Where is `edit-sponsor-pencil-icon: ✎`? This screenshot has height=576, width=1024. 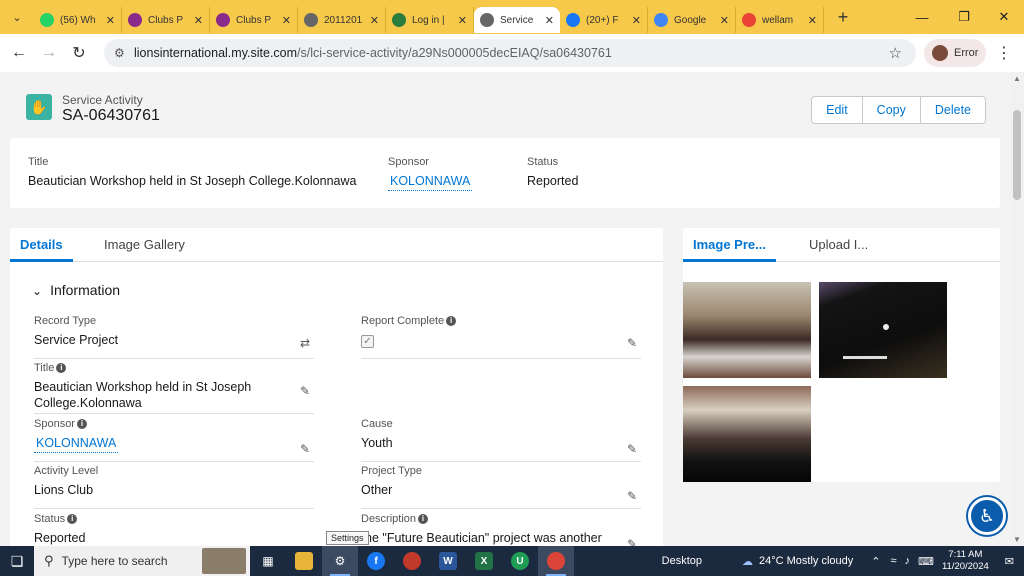
edit-sponsor-pencil-icon: ✎ is located at coordinates (305, 449).